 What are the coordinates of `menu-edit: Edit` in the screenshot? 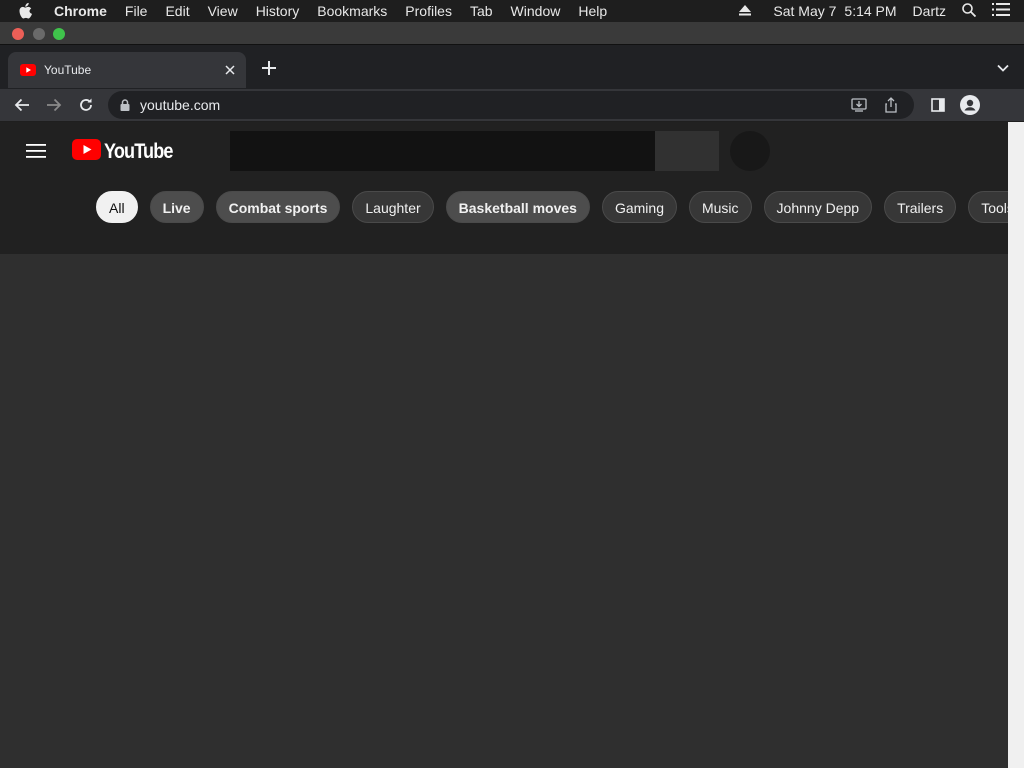 It's located at (177, 11).